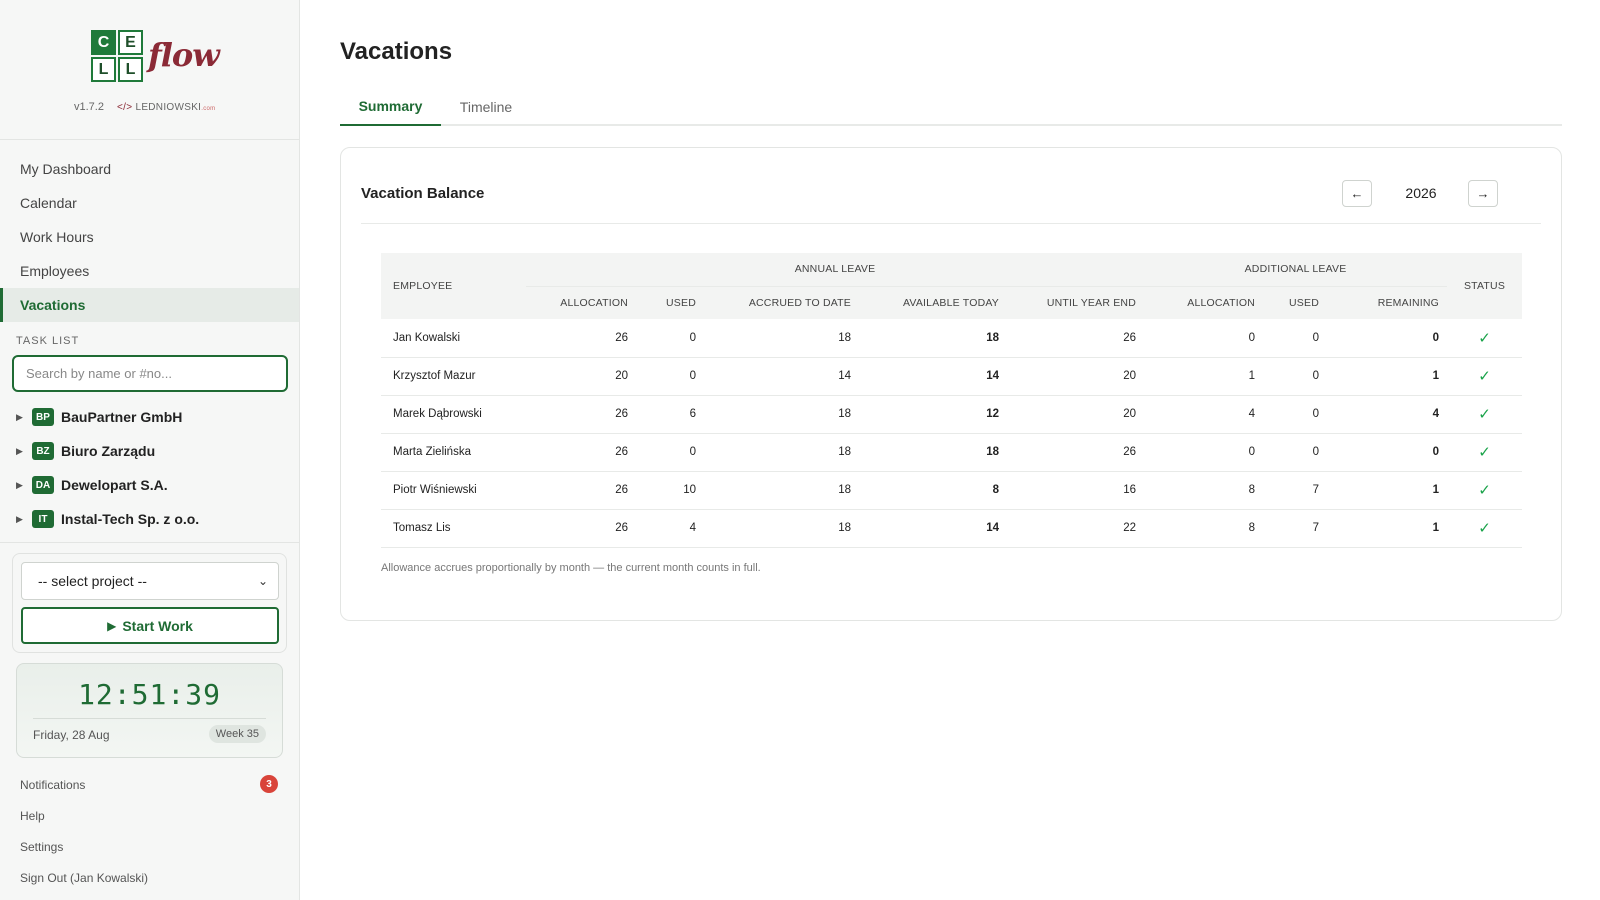  I want to click on table-row: Jan Kowalski 26 0 18 18 26 0 0 0 ✓, so click(951, 338).